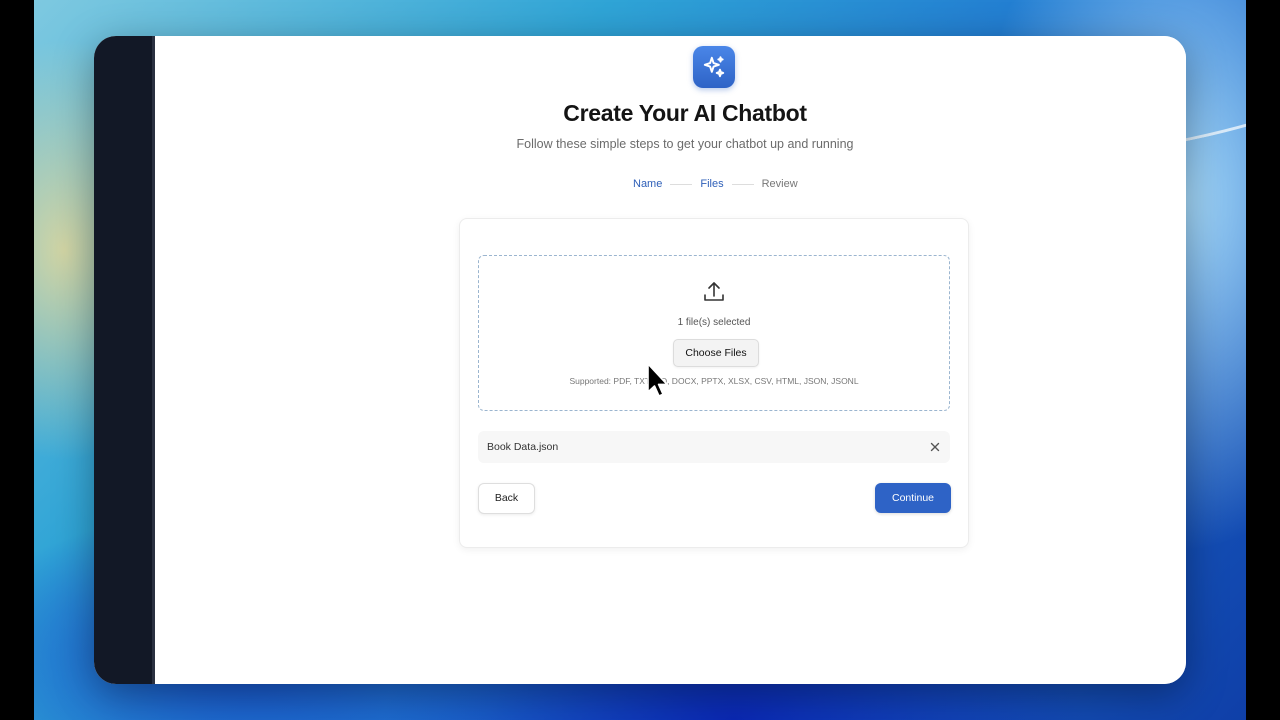  Describe the element at coordinates (913, 498) in the screenshot. I see `continue-button: Continue` at that location.